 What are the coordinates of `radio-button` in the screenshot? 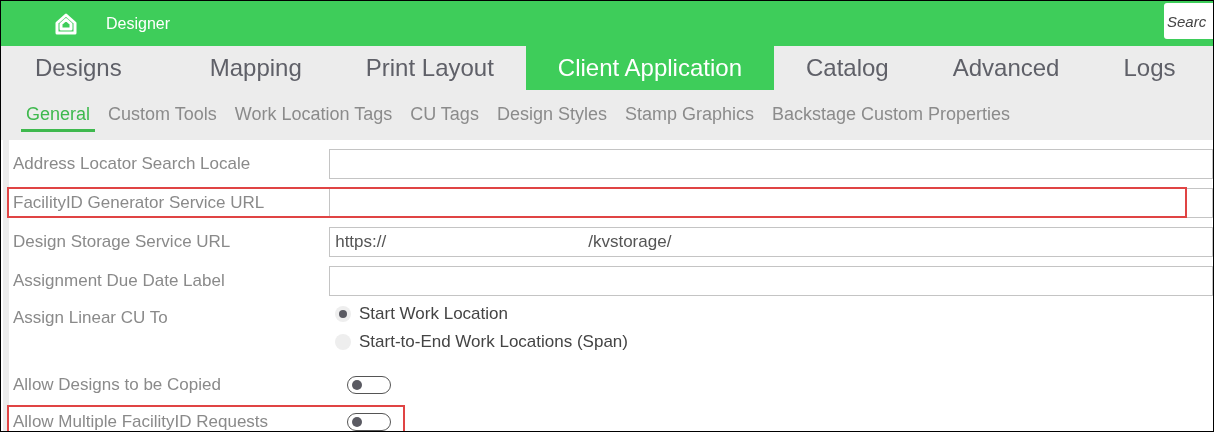 It's located at (343, 314).